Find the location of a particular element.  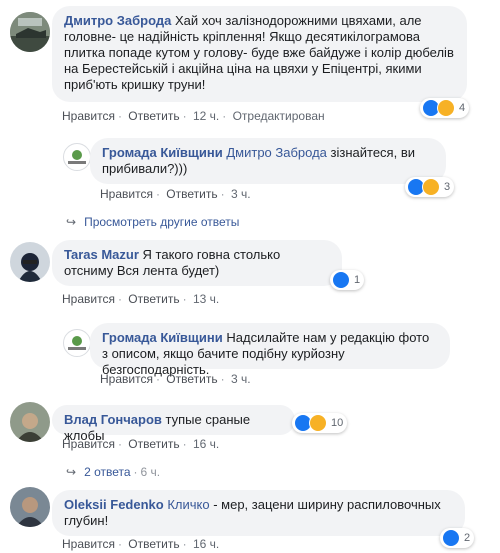

reaction-badge: 2 is located at coordinates (457, 538).